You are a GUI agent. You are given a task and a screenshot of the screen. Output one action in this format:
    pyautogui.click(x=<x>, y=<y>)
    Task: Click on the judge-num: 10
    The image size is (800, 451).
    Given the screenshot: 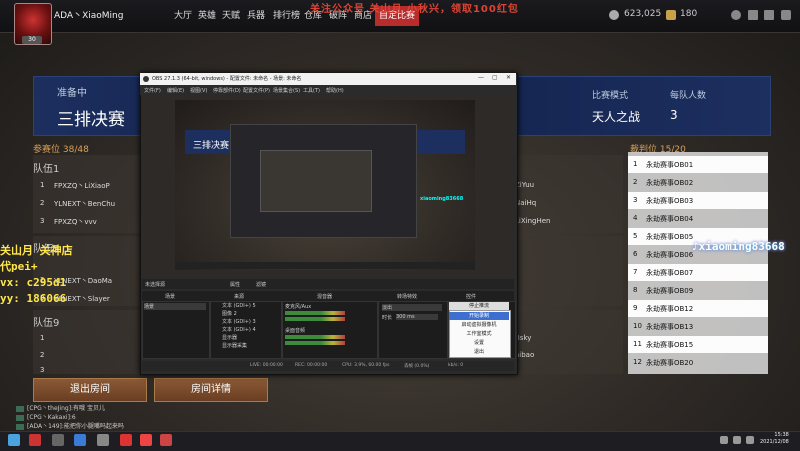 What is the action you would take?
    pyautogui.click(x=637, y=326)
    